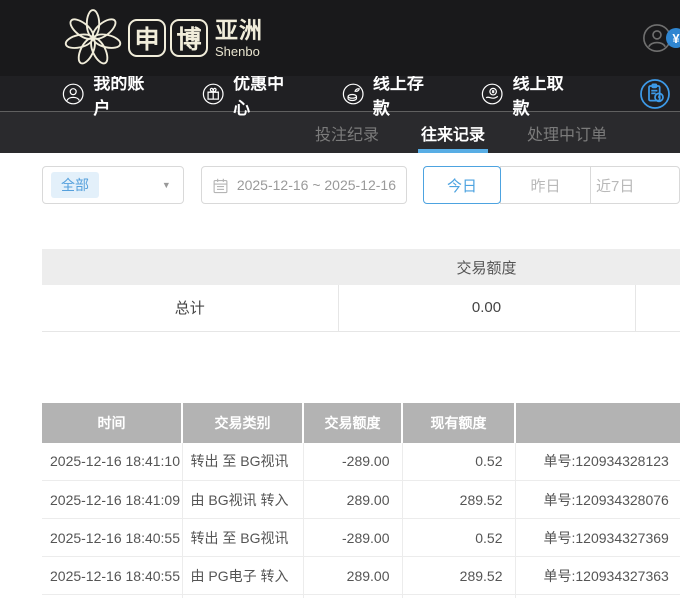  Describe the element at coordinates (492, 93) in the screenshot. I see `withdraw-money-icon` at that location.